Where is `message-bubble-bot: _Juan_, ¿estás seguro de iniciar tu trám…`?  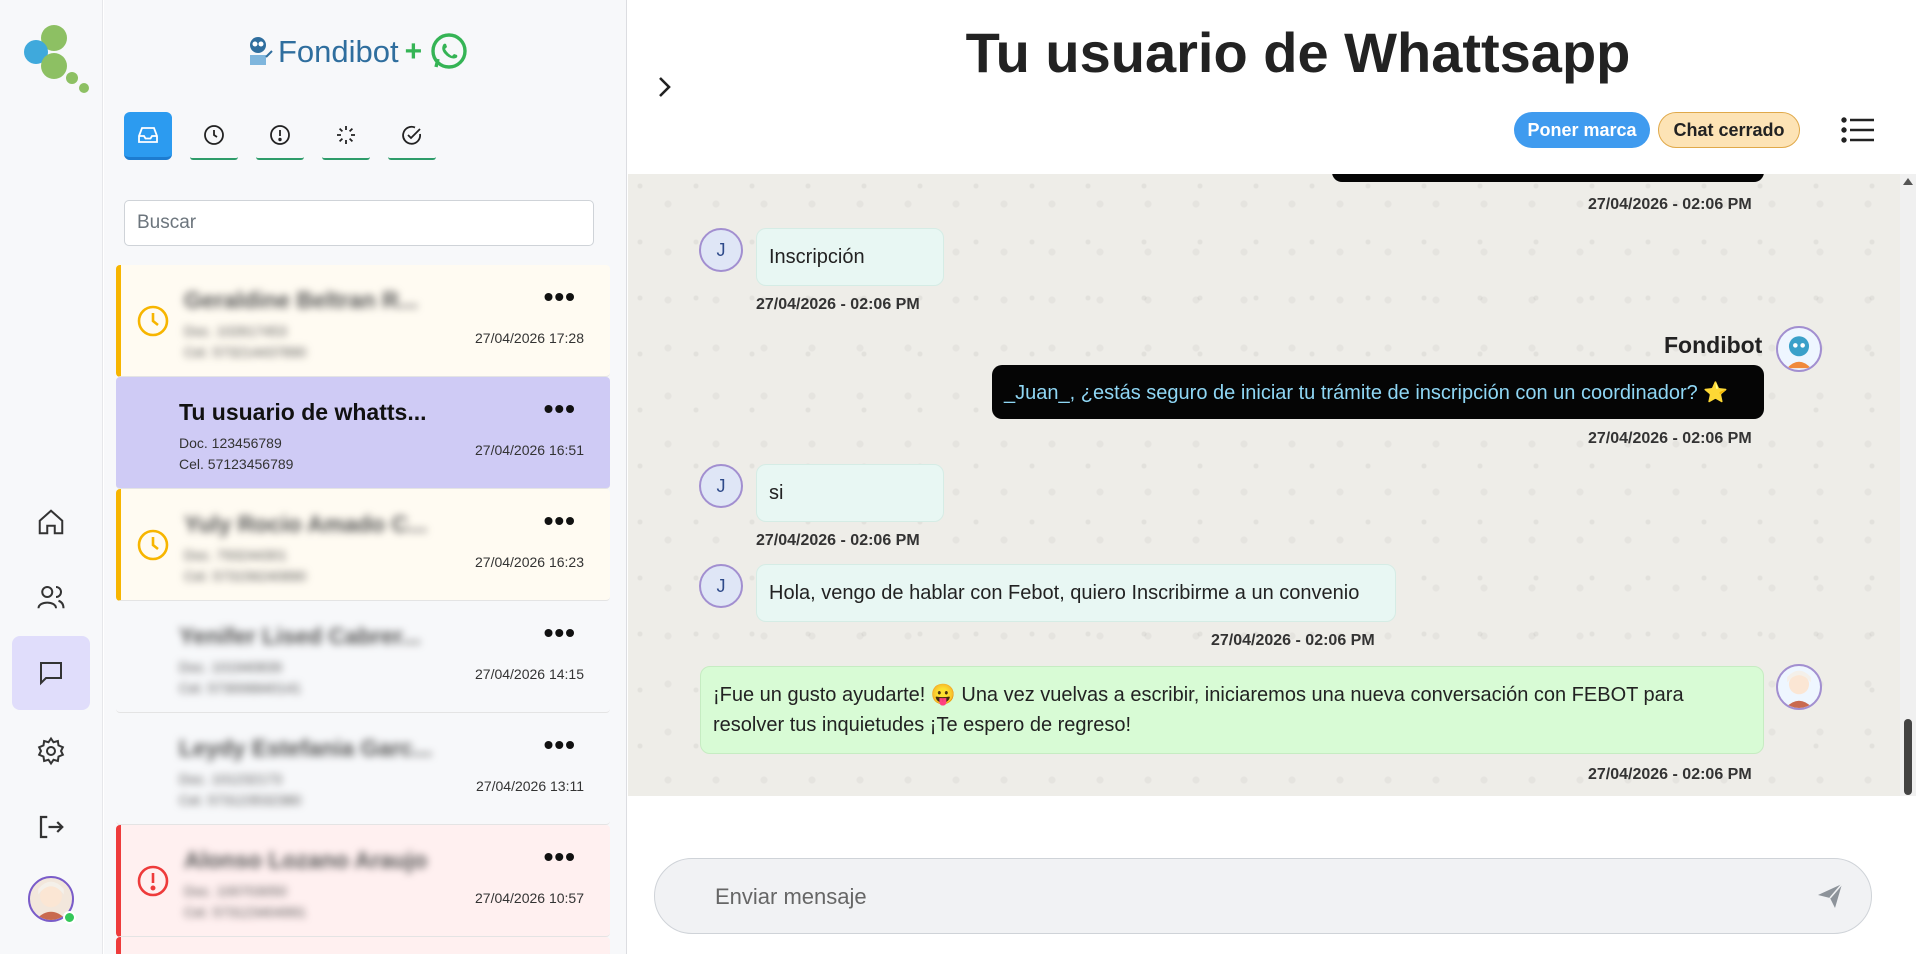
message-bubble-bot: _Juan_, ¿estás seguro de iniciar tu trám… is located at coordinates (1378, 392).